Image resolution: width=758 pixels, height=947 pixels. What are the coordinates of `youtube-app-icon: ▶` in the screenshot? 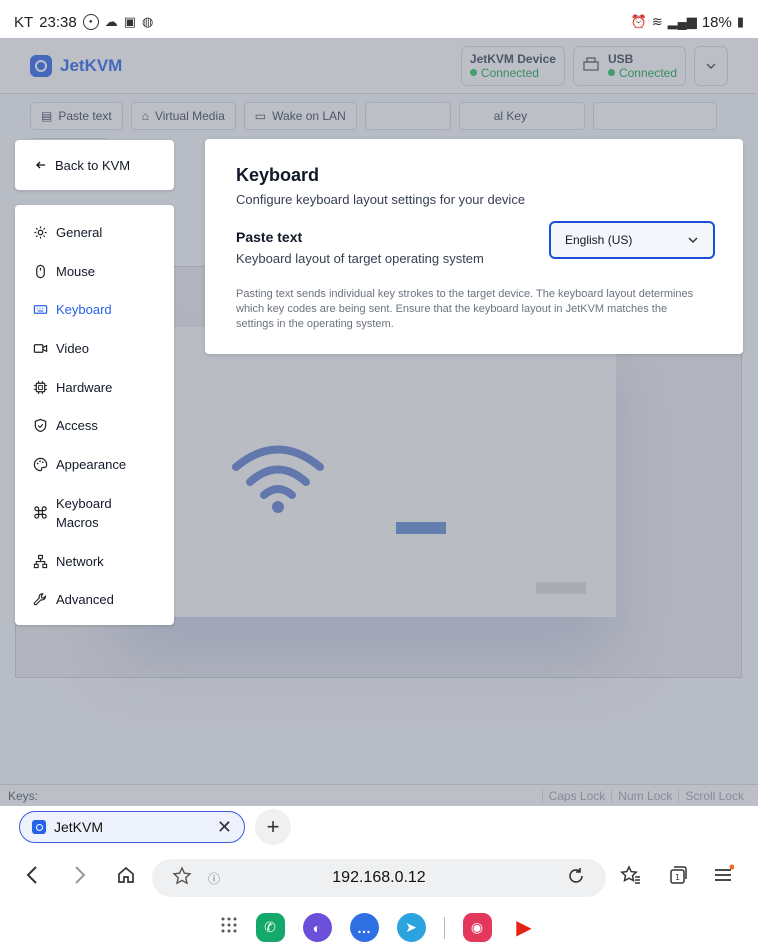 It's located at (524, 927).